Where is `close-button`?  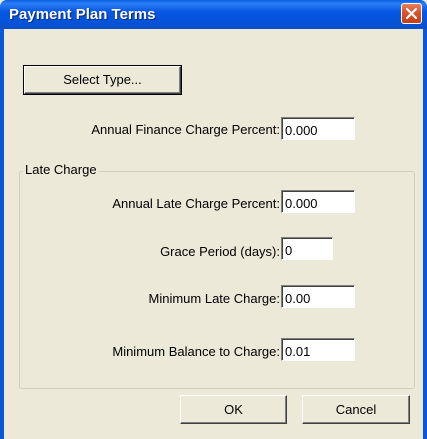 close-button is located at coordinates (411, 13).